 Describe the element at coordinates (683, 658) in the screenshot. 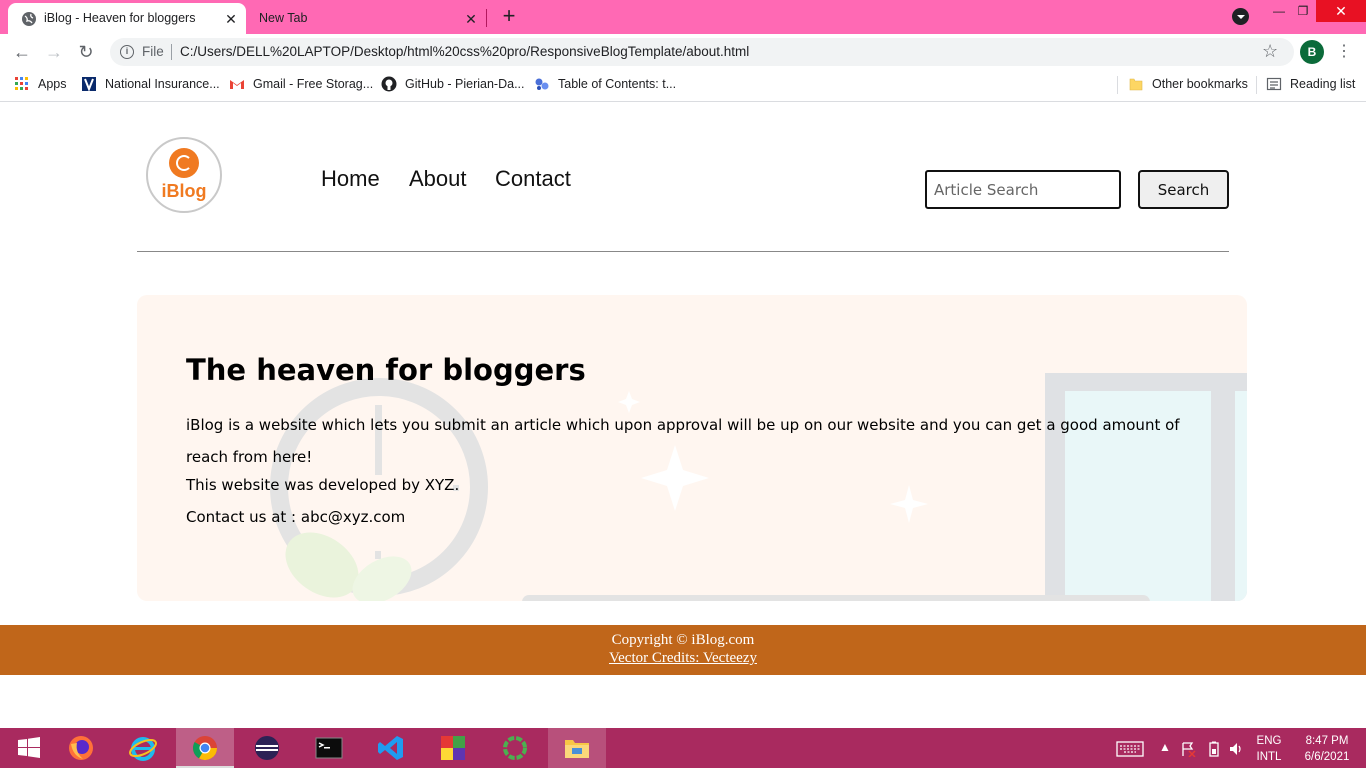

I see `footer-credits-link: Vector Credits: Vecteezy` at that location.